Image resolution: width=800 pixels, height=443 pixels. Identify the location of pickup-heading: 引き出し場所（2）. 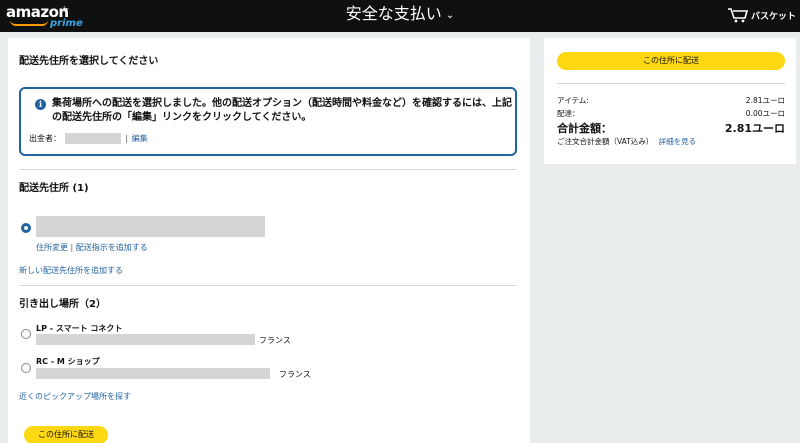
(62, 304).